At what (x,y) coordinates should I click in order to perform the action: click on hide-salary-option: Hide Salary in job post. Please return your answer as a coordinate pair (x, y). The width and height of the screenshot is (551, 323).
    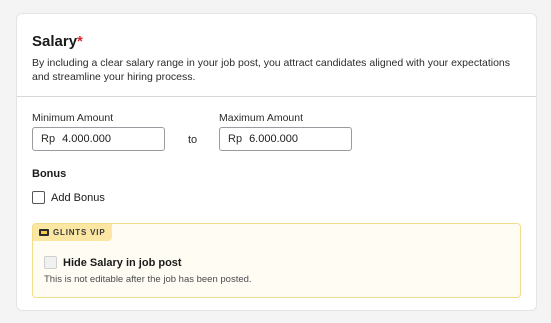
    Looking at the image, I should click on (113, 262).